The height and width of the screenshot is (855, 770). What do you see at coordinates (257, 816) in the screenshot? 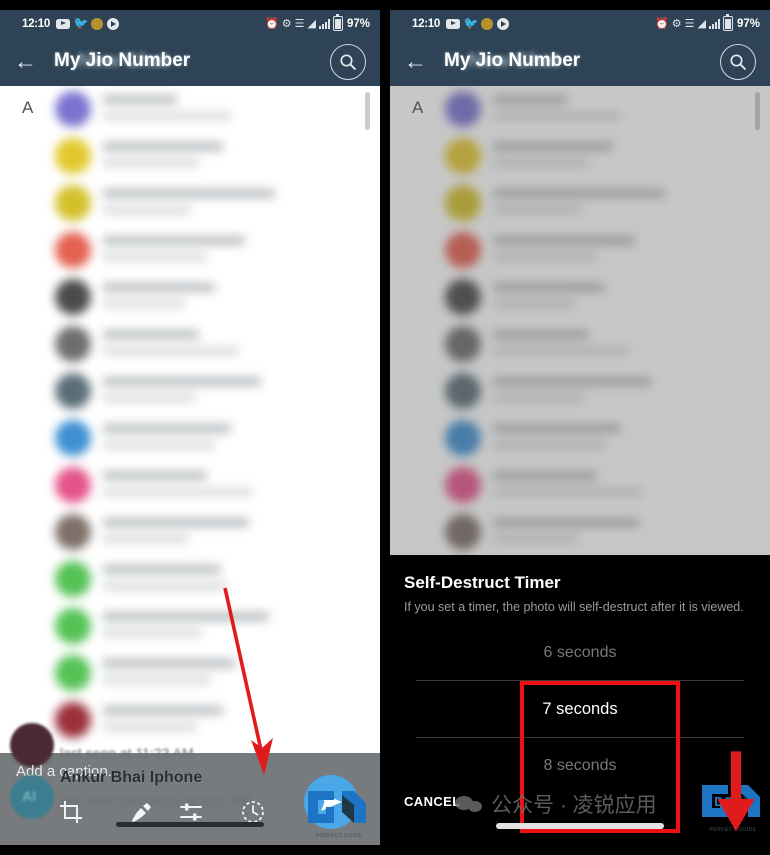
I see `timer-icon` at bounding box center [257, 816].